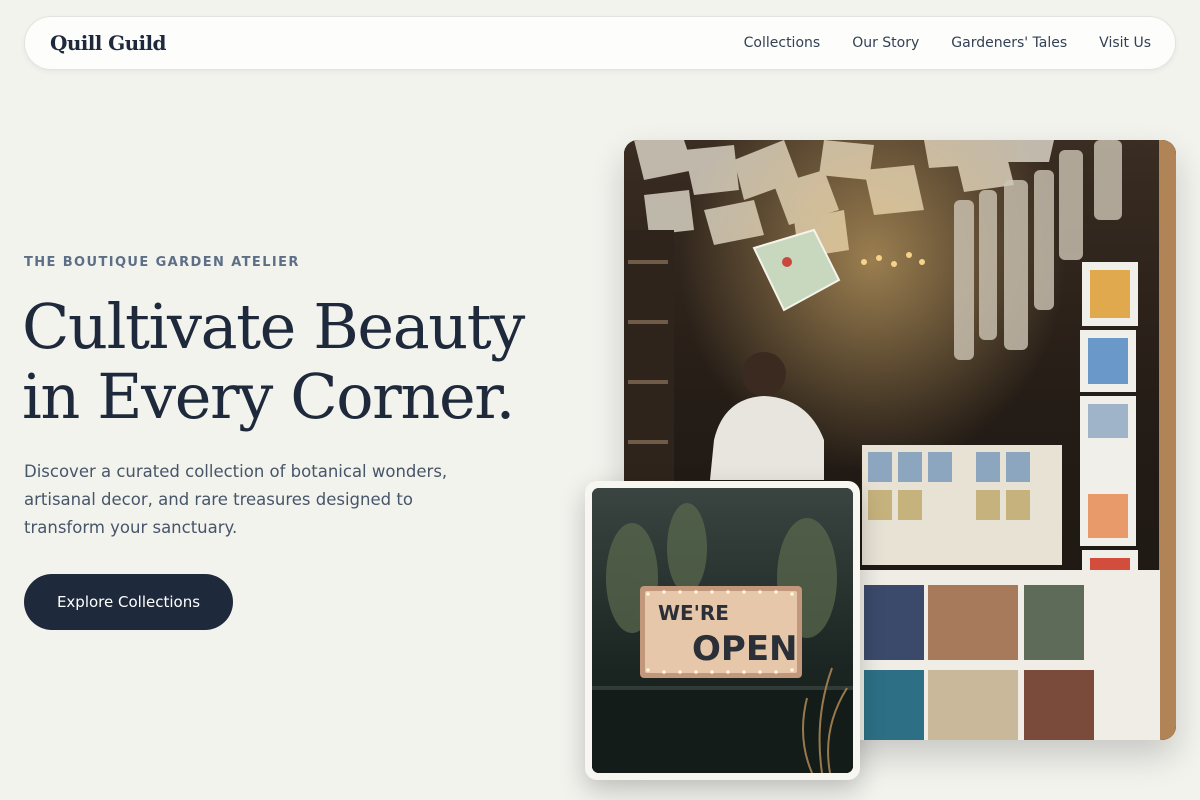 The height and width of the screenshot is (800, 1200). Describe the element at coordinates (162, 262) in the screenshot. I see `hero-eyebrow: THE BOUTIQUE GARDEN ATELIER` at that location.